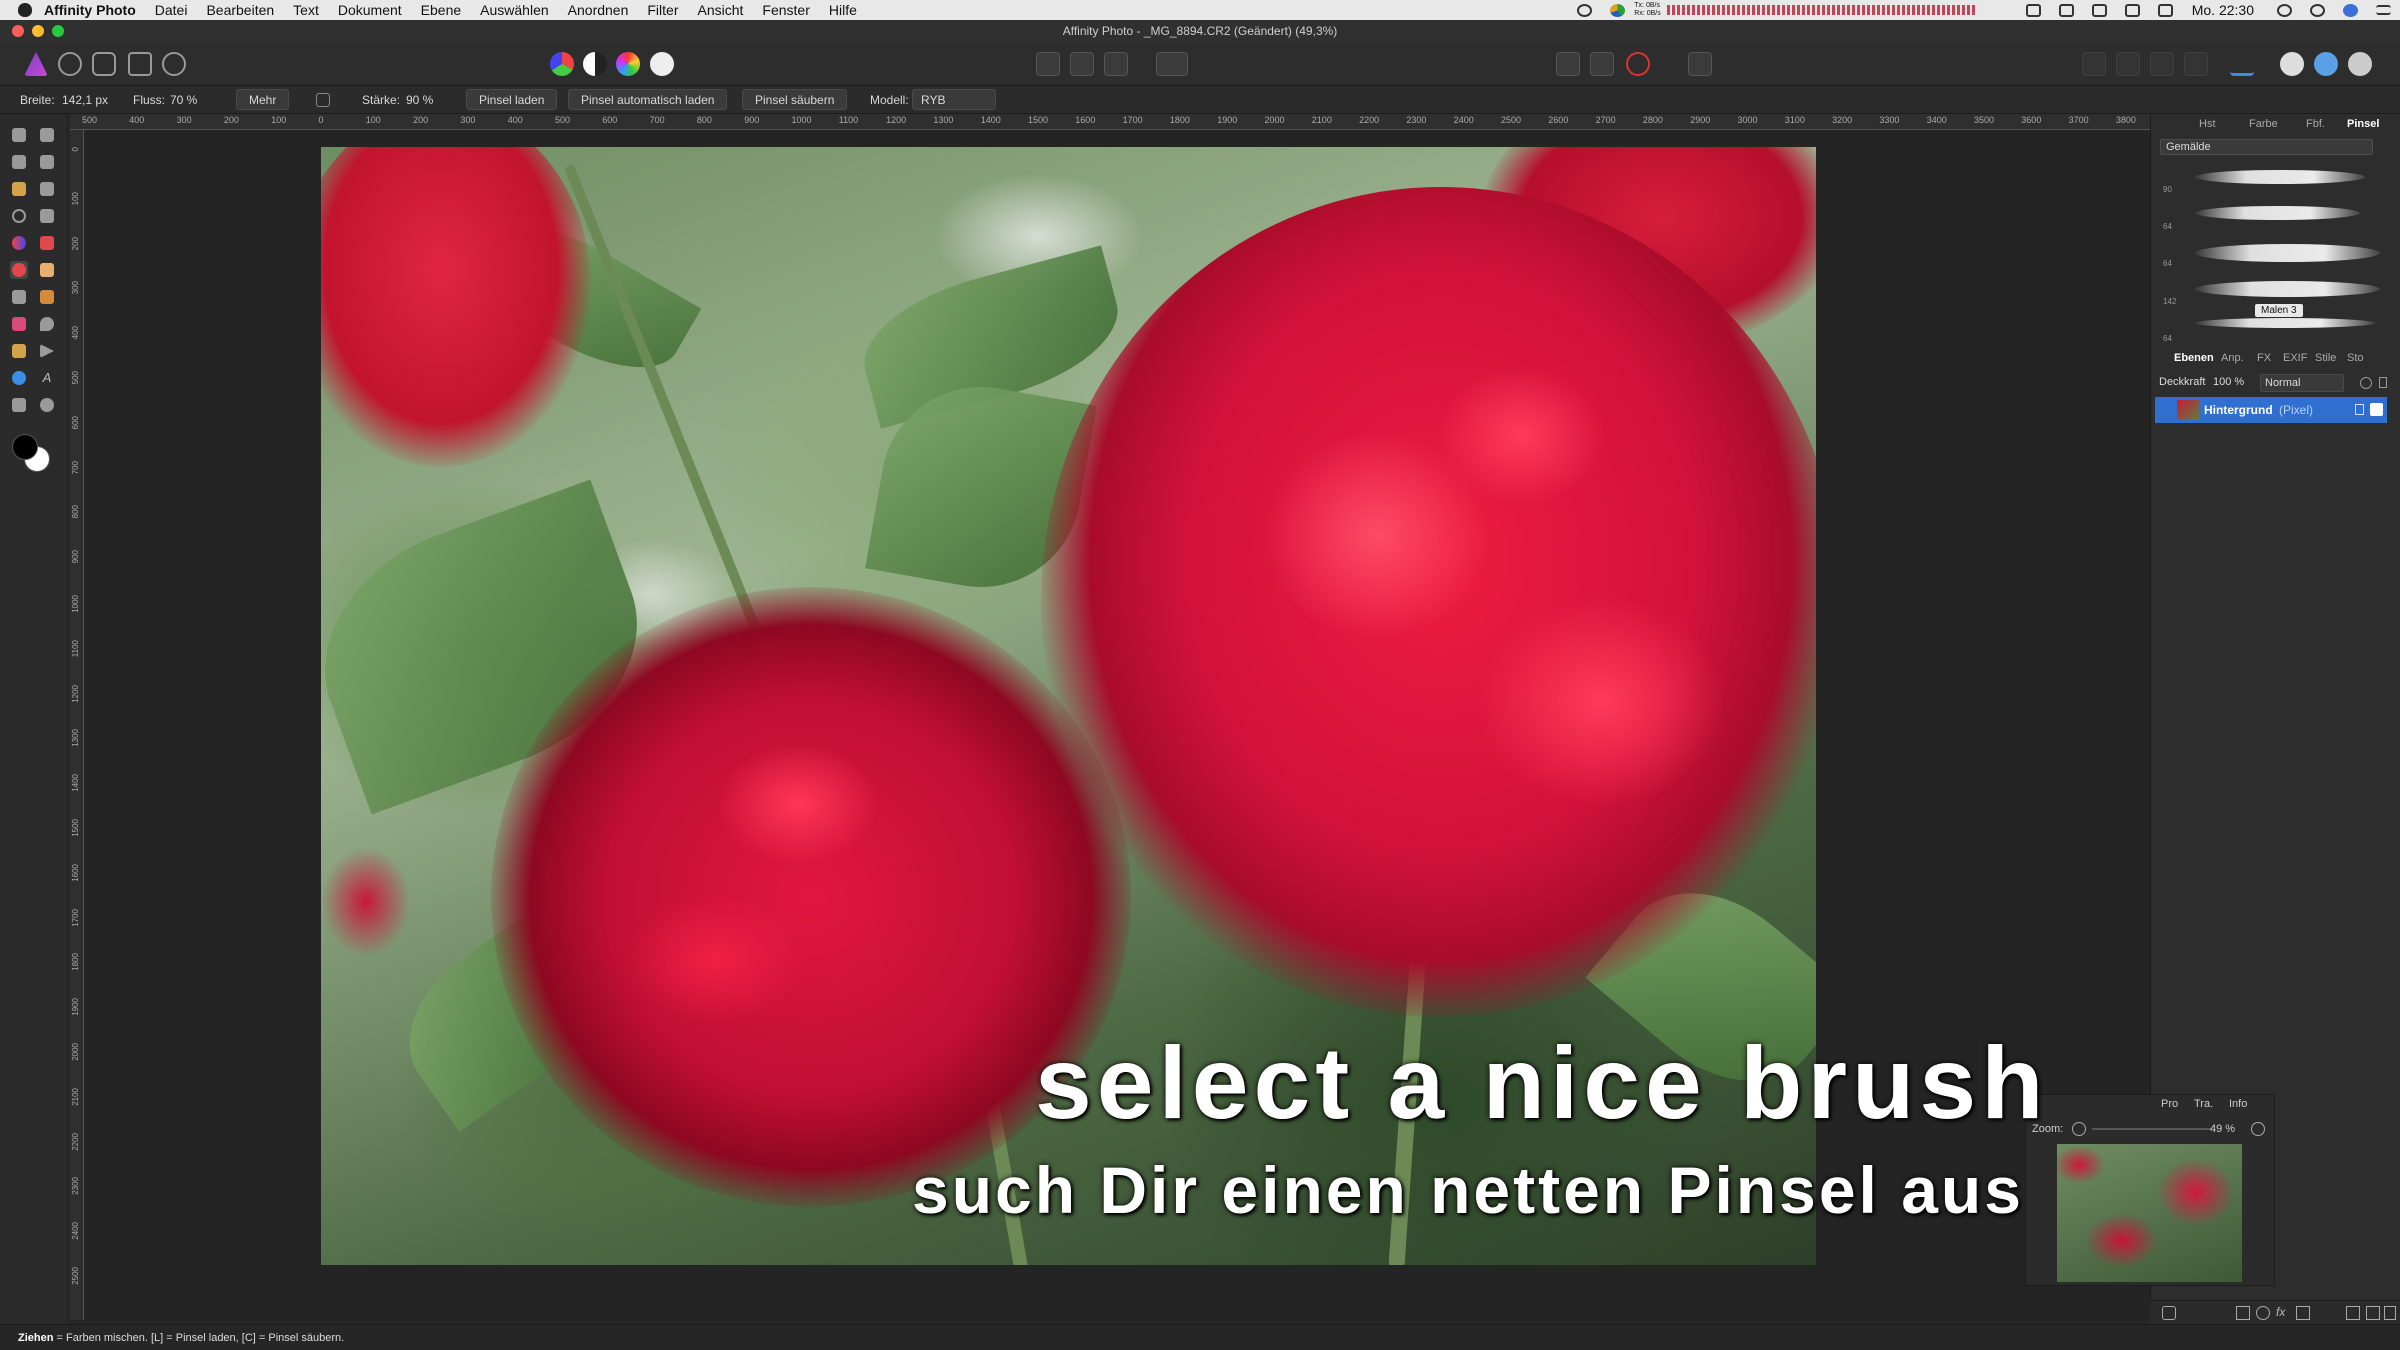  Describe the element at coordinates (90, 10) in the screenshot. I see `menu-app-name: Affinity Photo` at that location.